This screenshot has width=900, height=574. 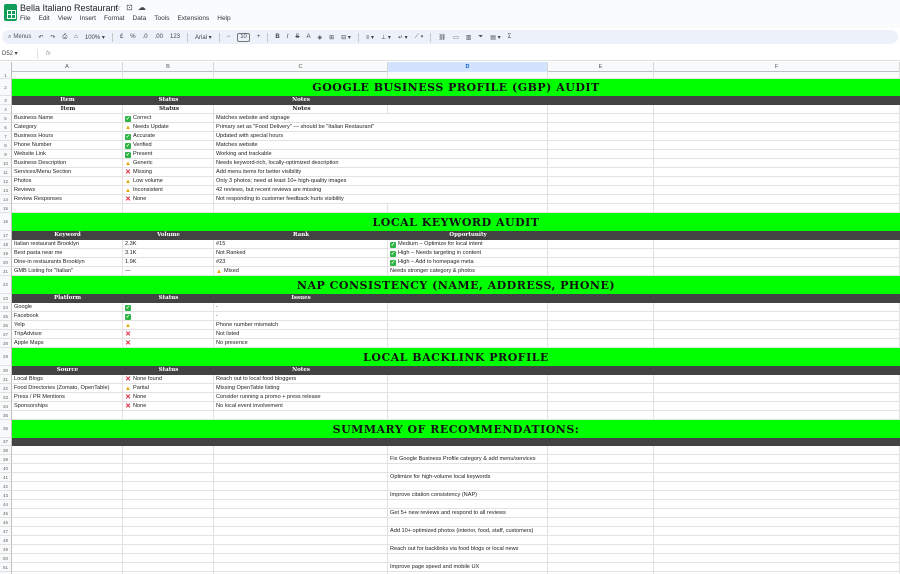 What do you see at coordinates (229, 37) in the screenshot?
I see `font-size-decrease-button: −` at bounding box center [229, 37].